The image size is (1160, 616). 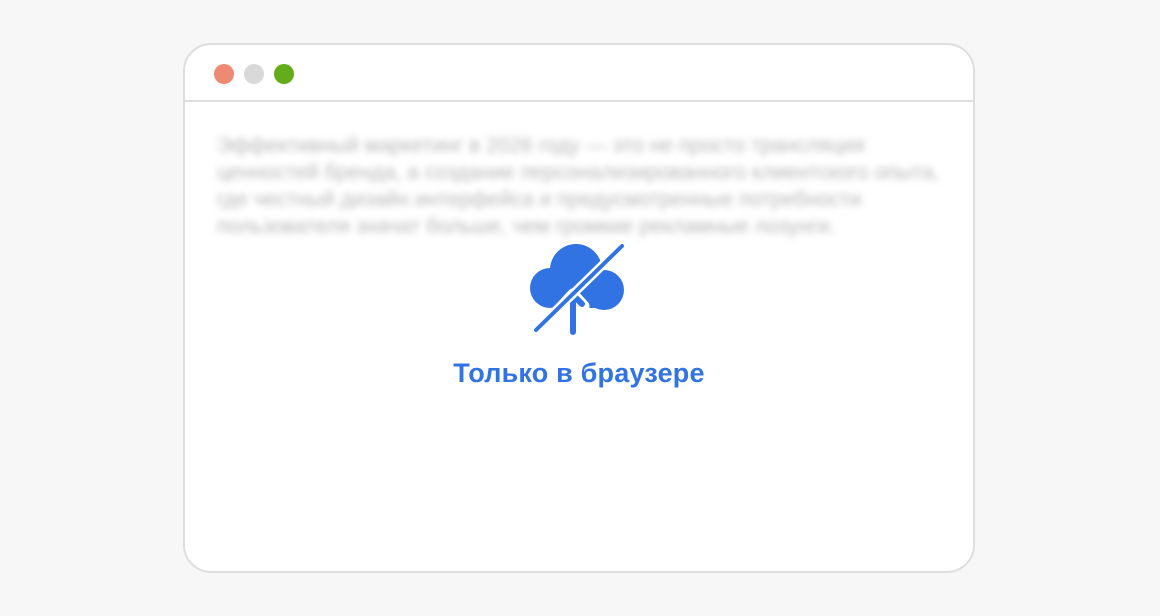 I want to click on maximize-window-button, so click(x=284, y=74).